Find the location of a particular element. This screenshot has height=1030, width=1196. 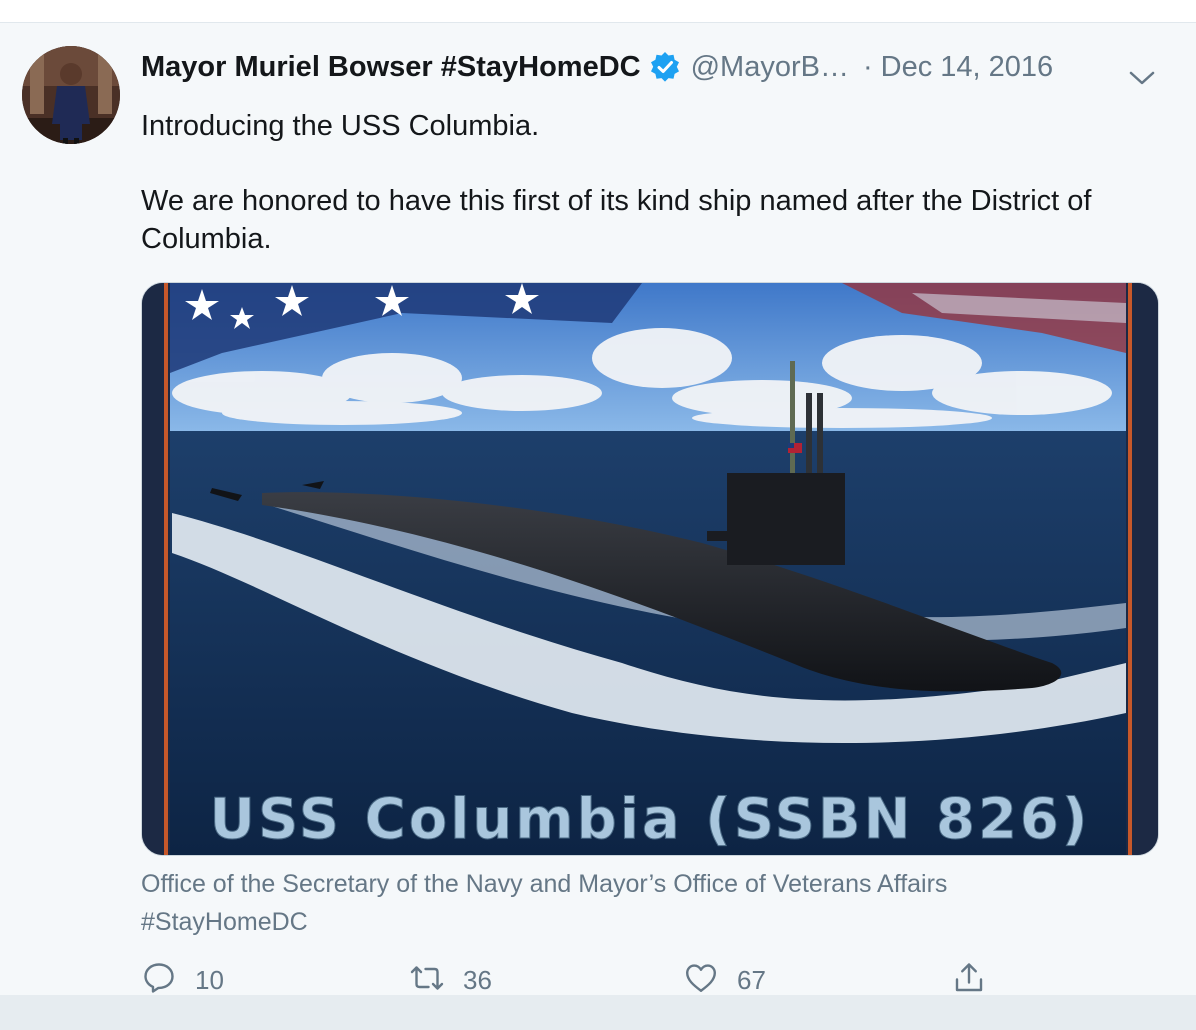

bottom-strip is located at coordinates (598, 1012).